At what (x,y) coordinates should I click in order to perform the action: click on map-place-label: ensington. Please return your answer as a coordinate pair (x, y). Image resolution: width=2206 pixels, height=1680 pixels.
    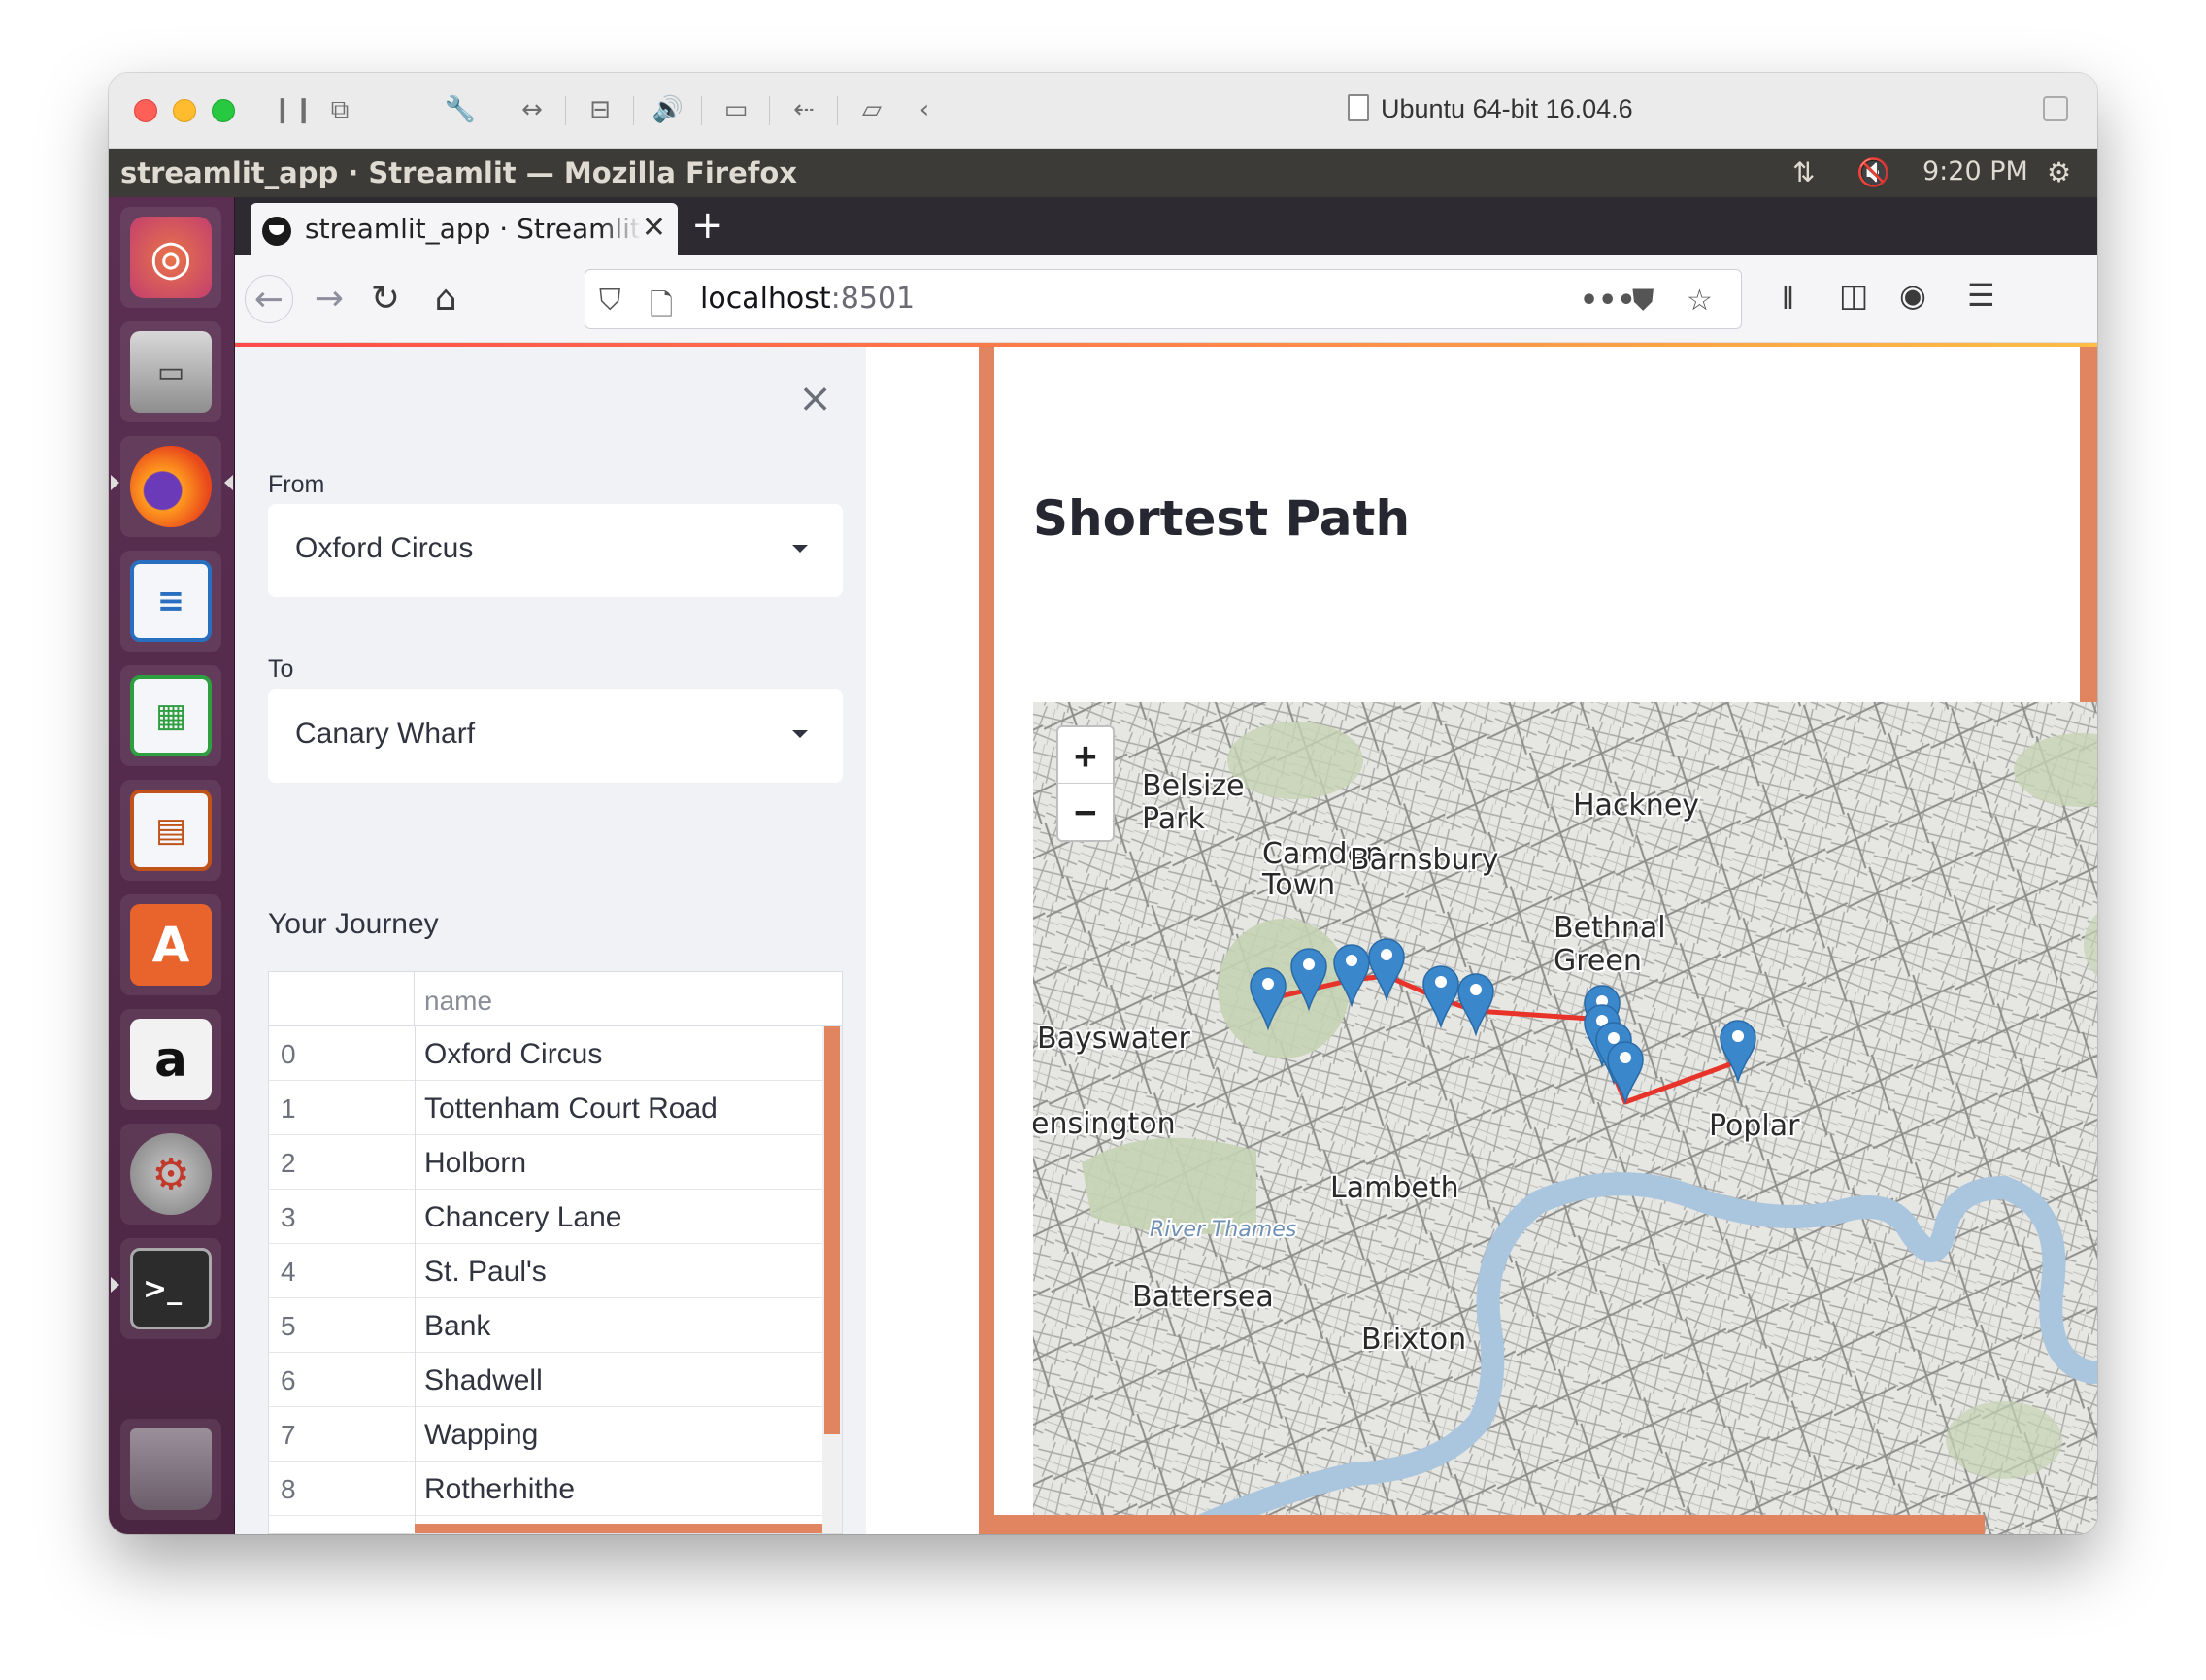
    Looking at the image, I should click on (1104, 1124).